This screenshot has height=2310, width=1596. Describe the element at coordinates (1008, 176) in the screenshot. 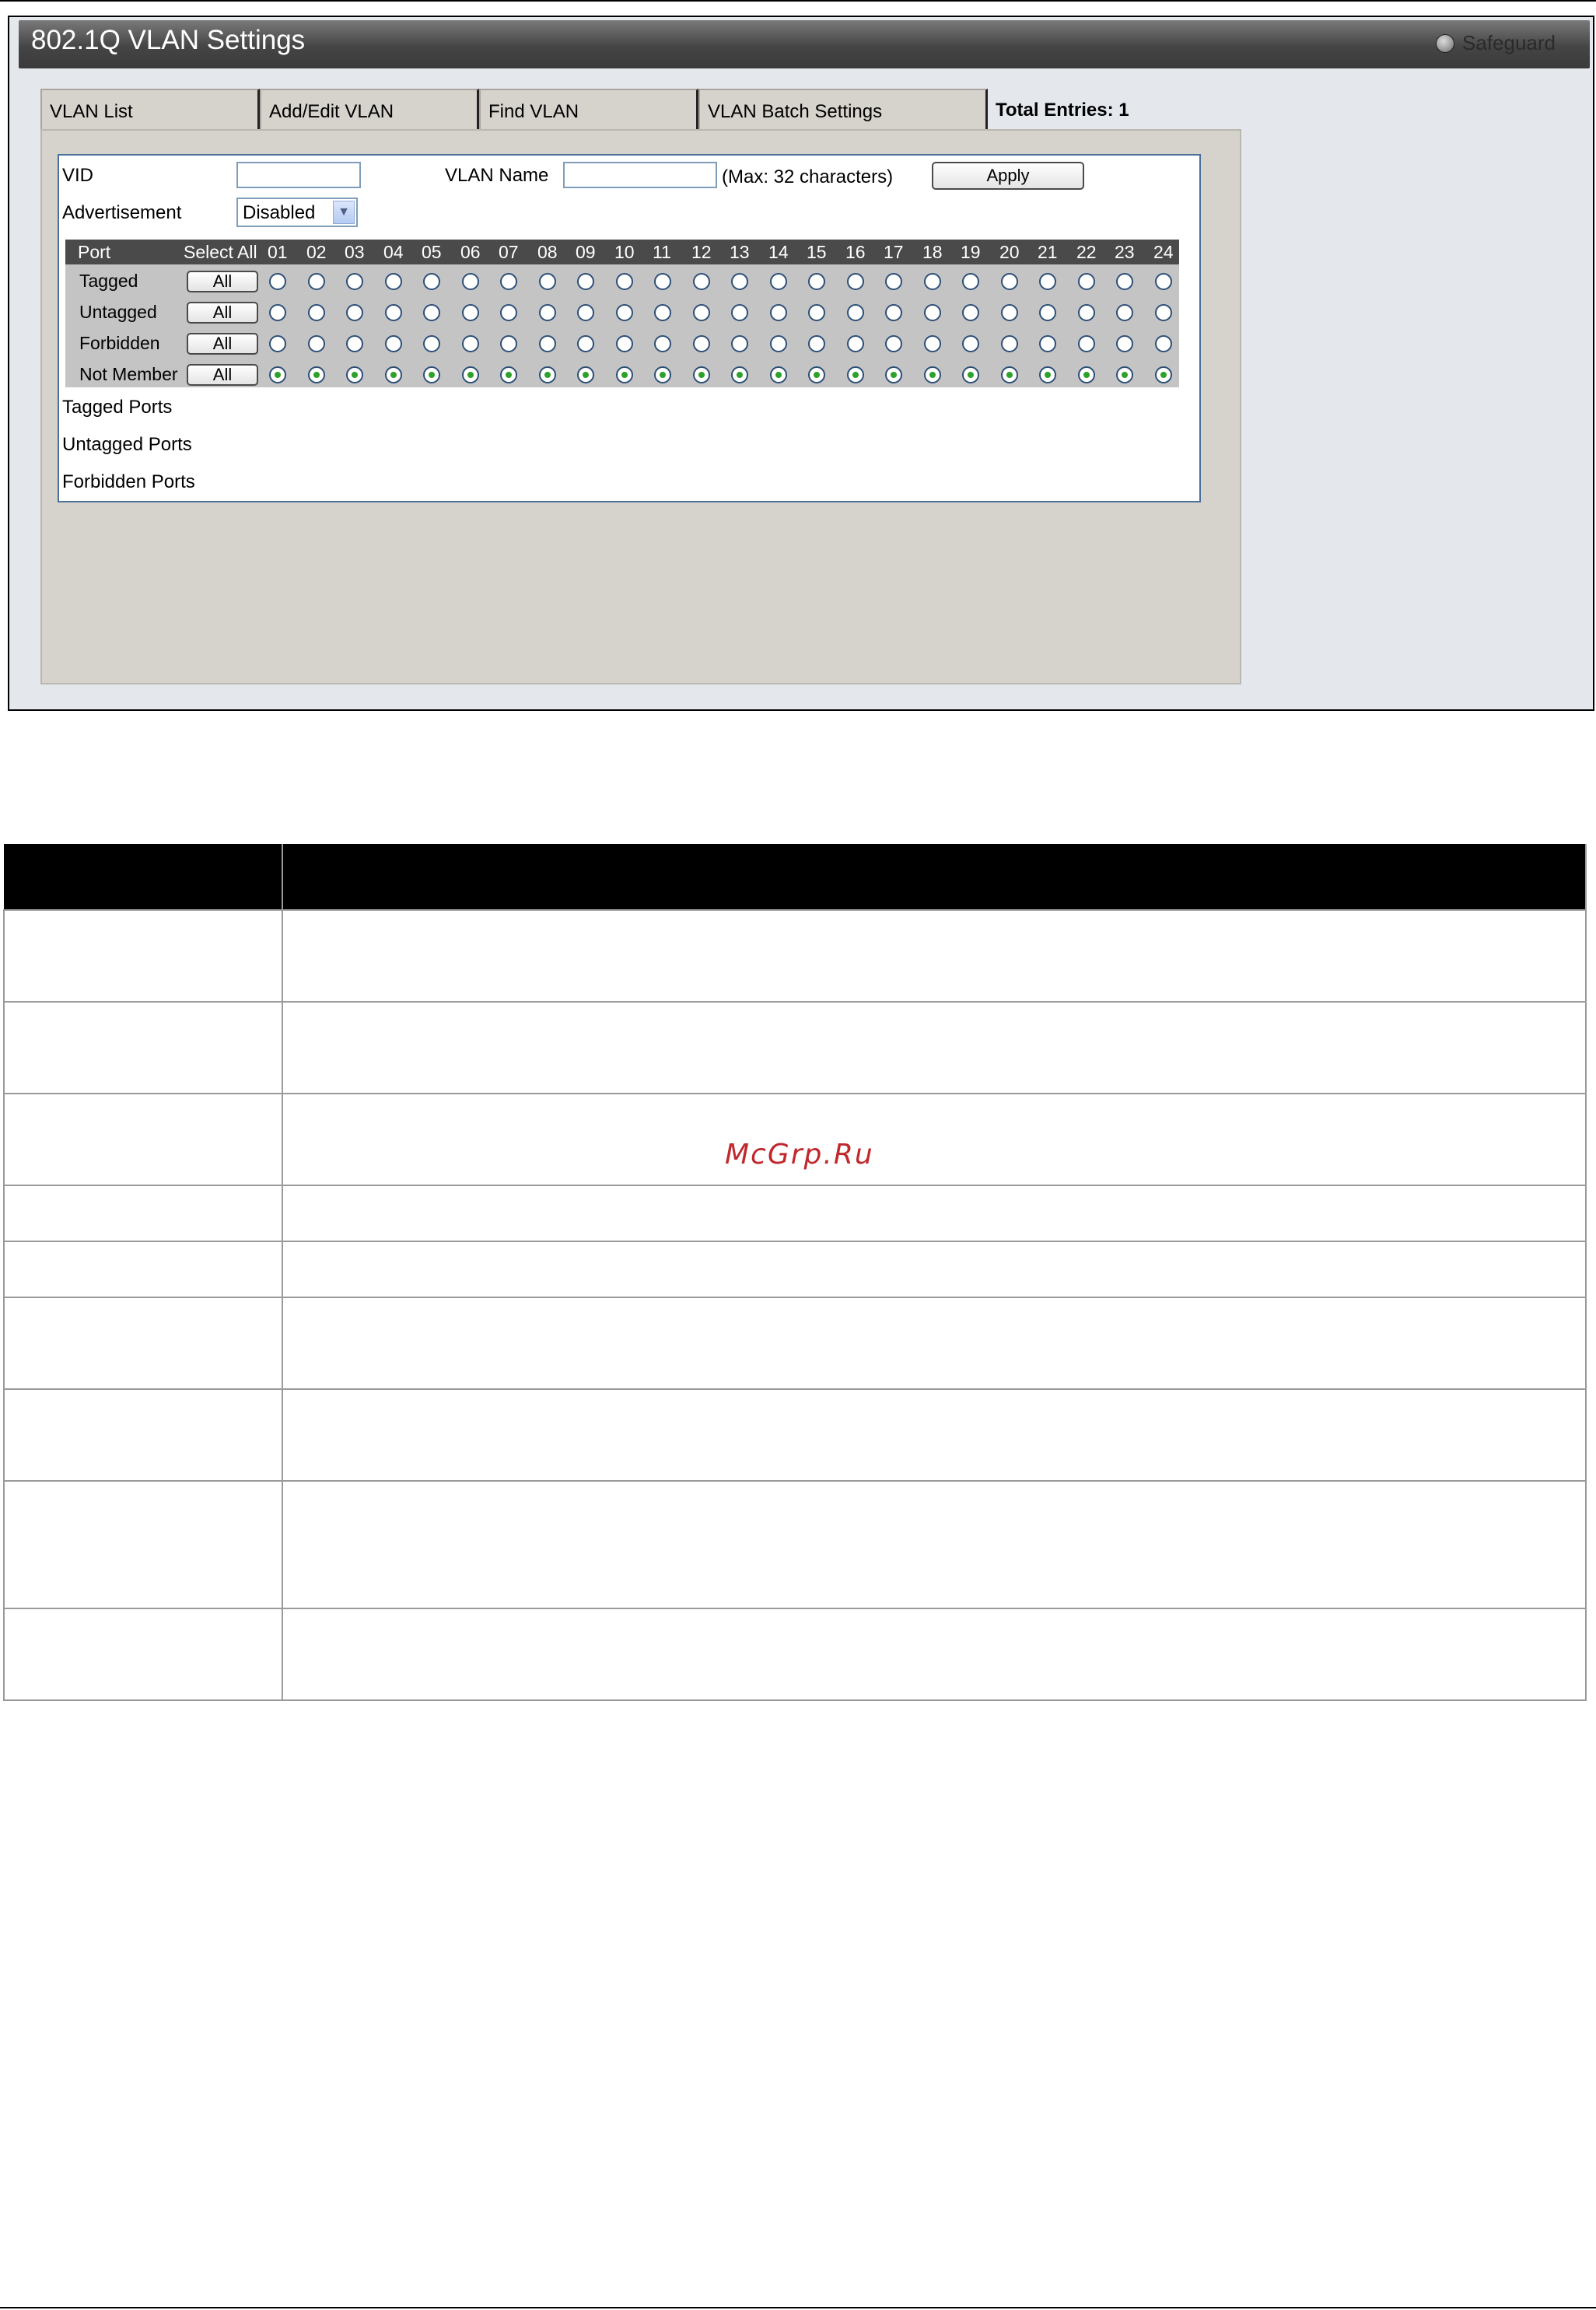

I see `apply-button: Apply` at that location.